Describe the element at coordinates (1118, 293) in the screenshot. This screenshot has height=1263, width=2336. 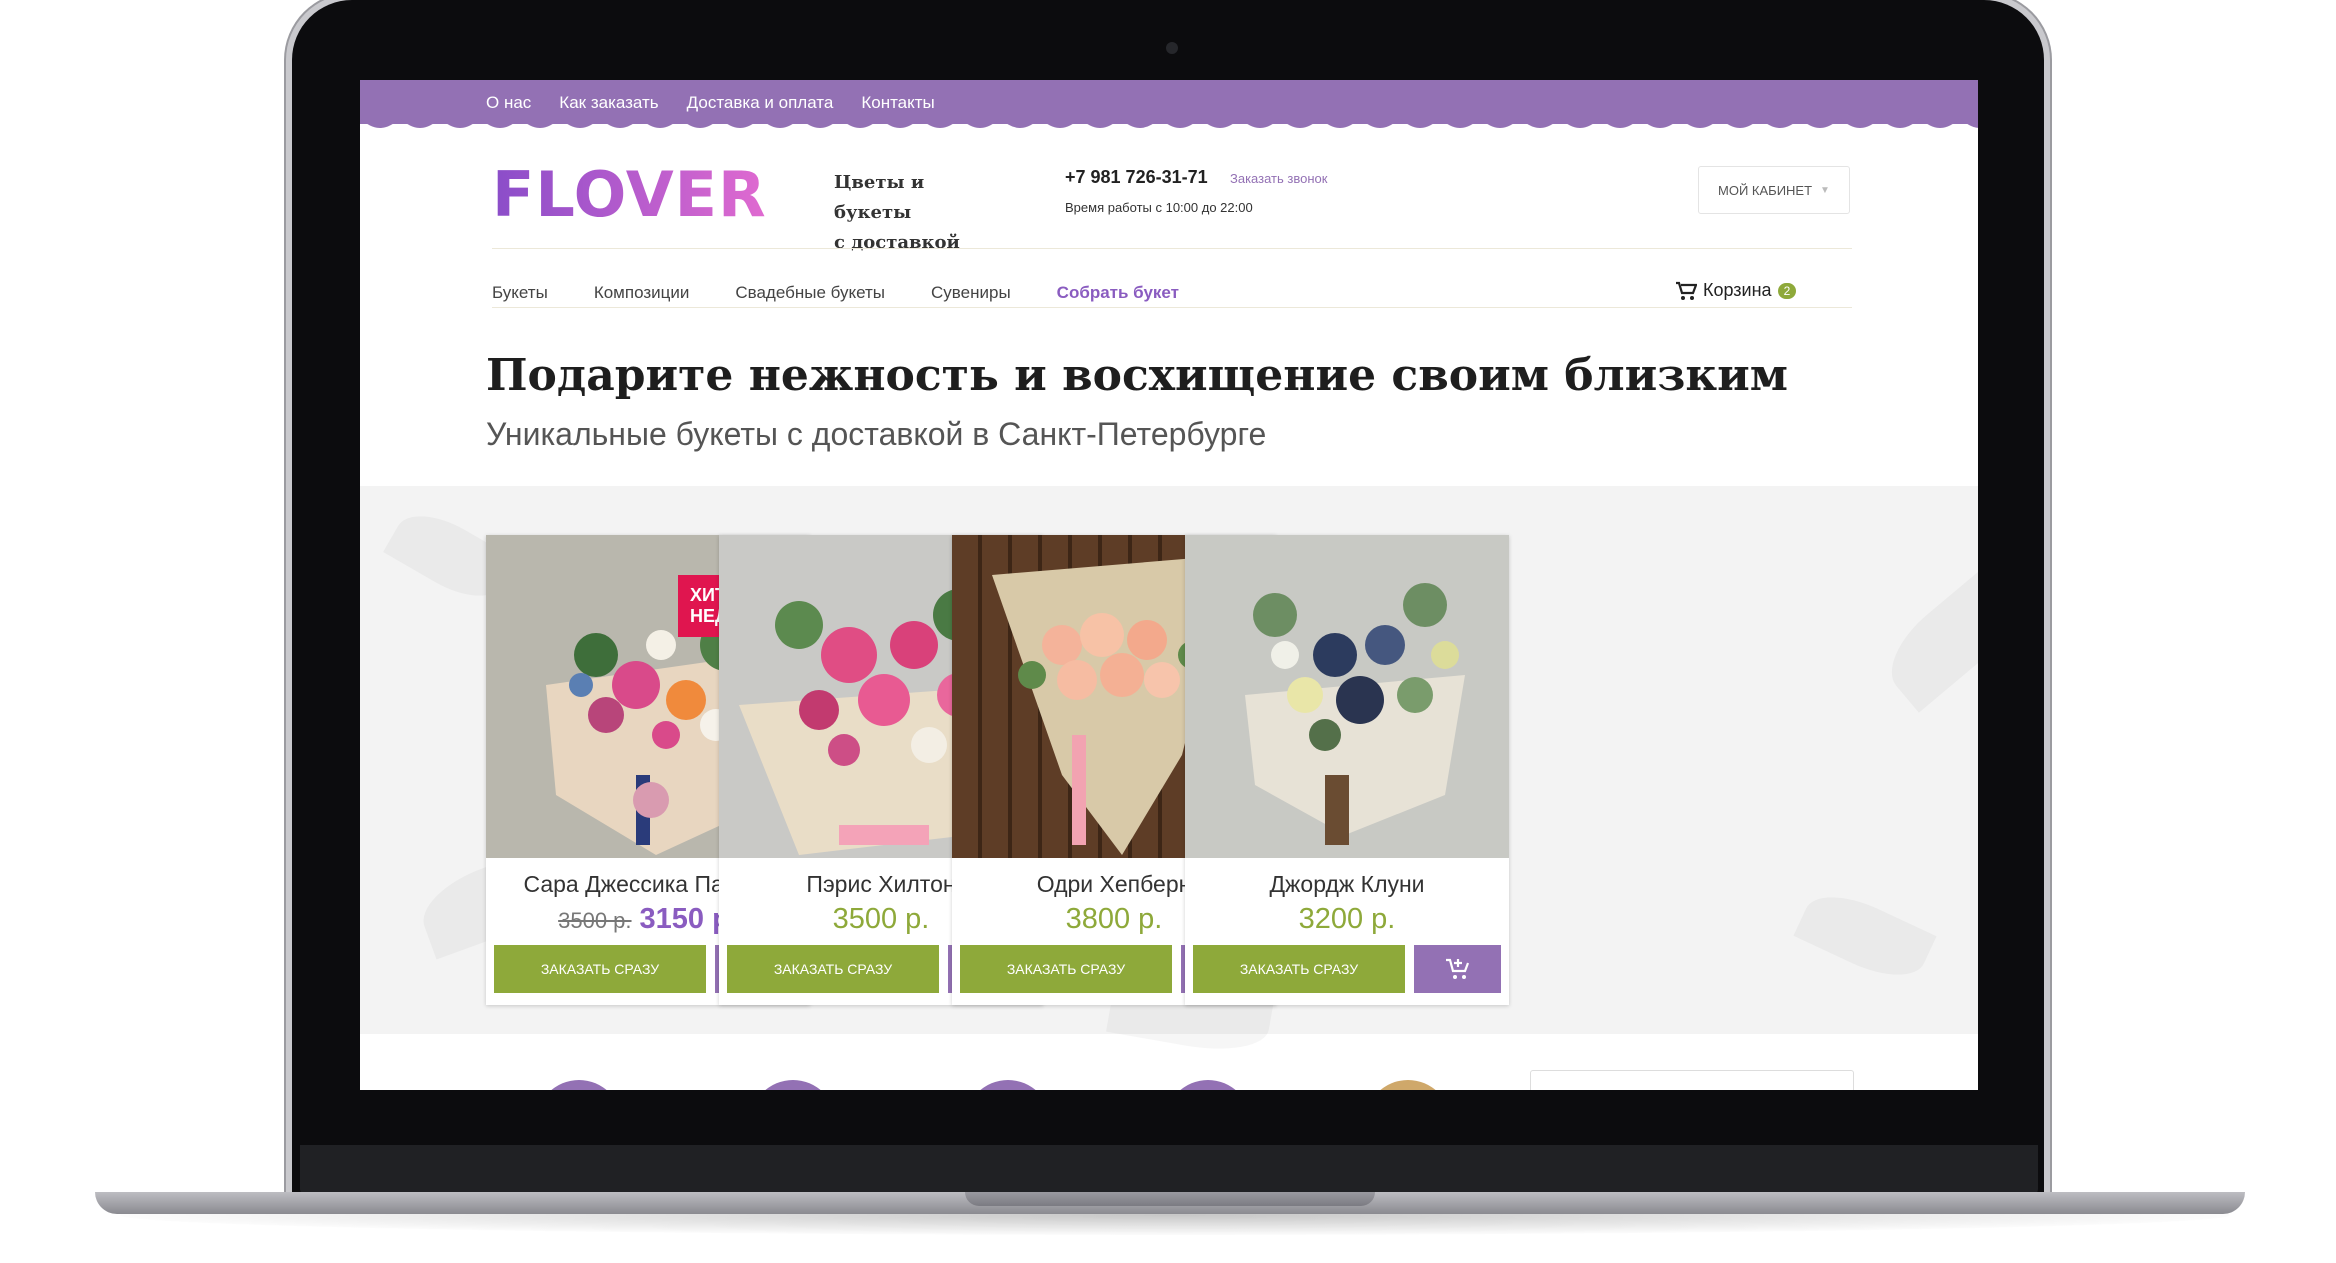
I see `main-nav-build-bouquet: Собрать букет` at that location.